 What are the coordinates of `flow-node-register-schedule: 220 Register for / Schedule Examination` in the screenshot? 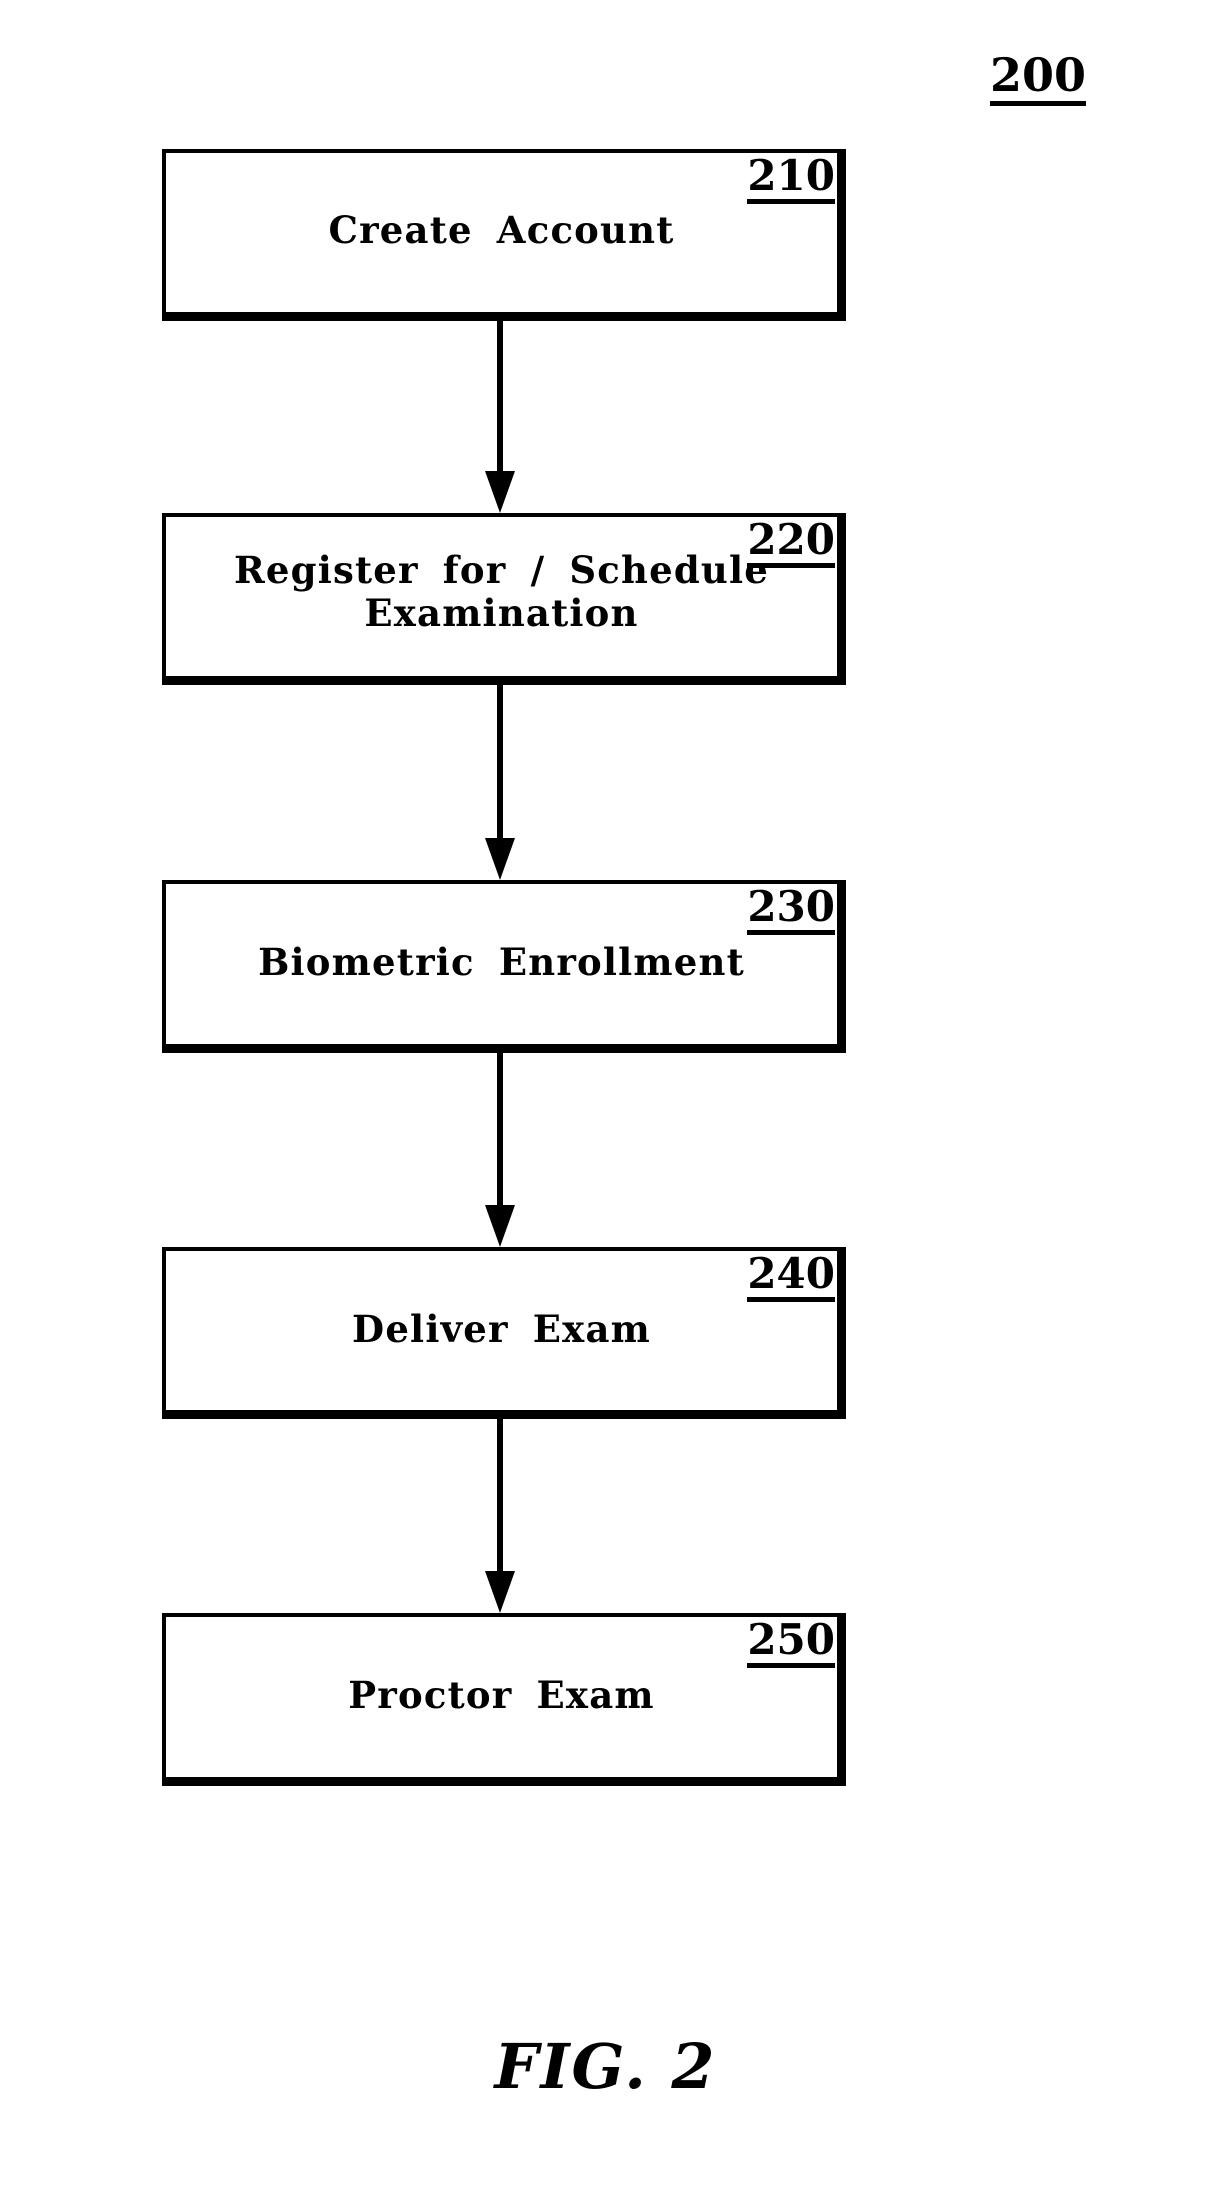 It's located at (504, 599).